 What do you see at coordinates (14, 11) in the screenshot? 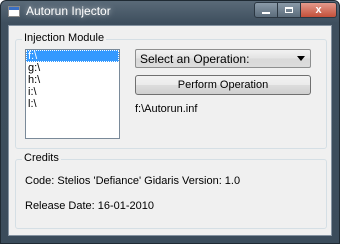
I see `app-window-icon` at bounding box center [14, 11].